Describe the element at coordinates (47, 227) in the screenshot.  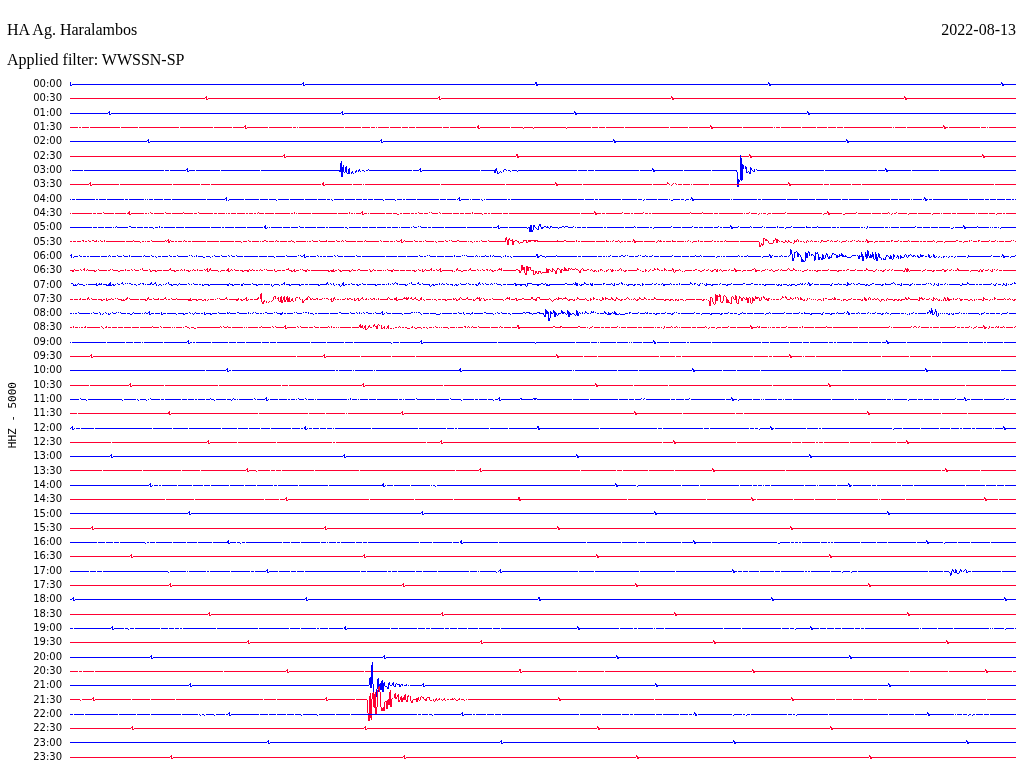
I see `time-label: 05:00` at that location.